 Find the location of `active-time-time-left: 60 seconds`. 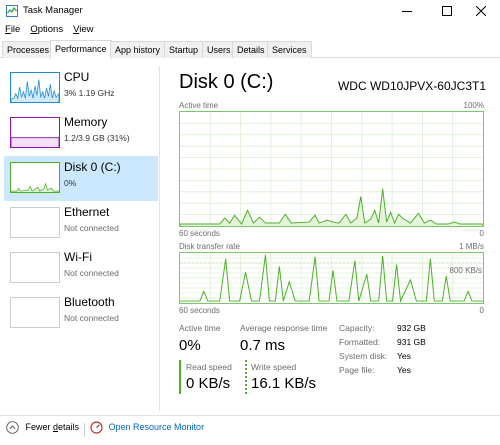

active-time-time-left: 60 seconds is located at coordinates (199, 233).